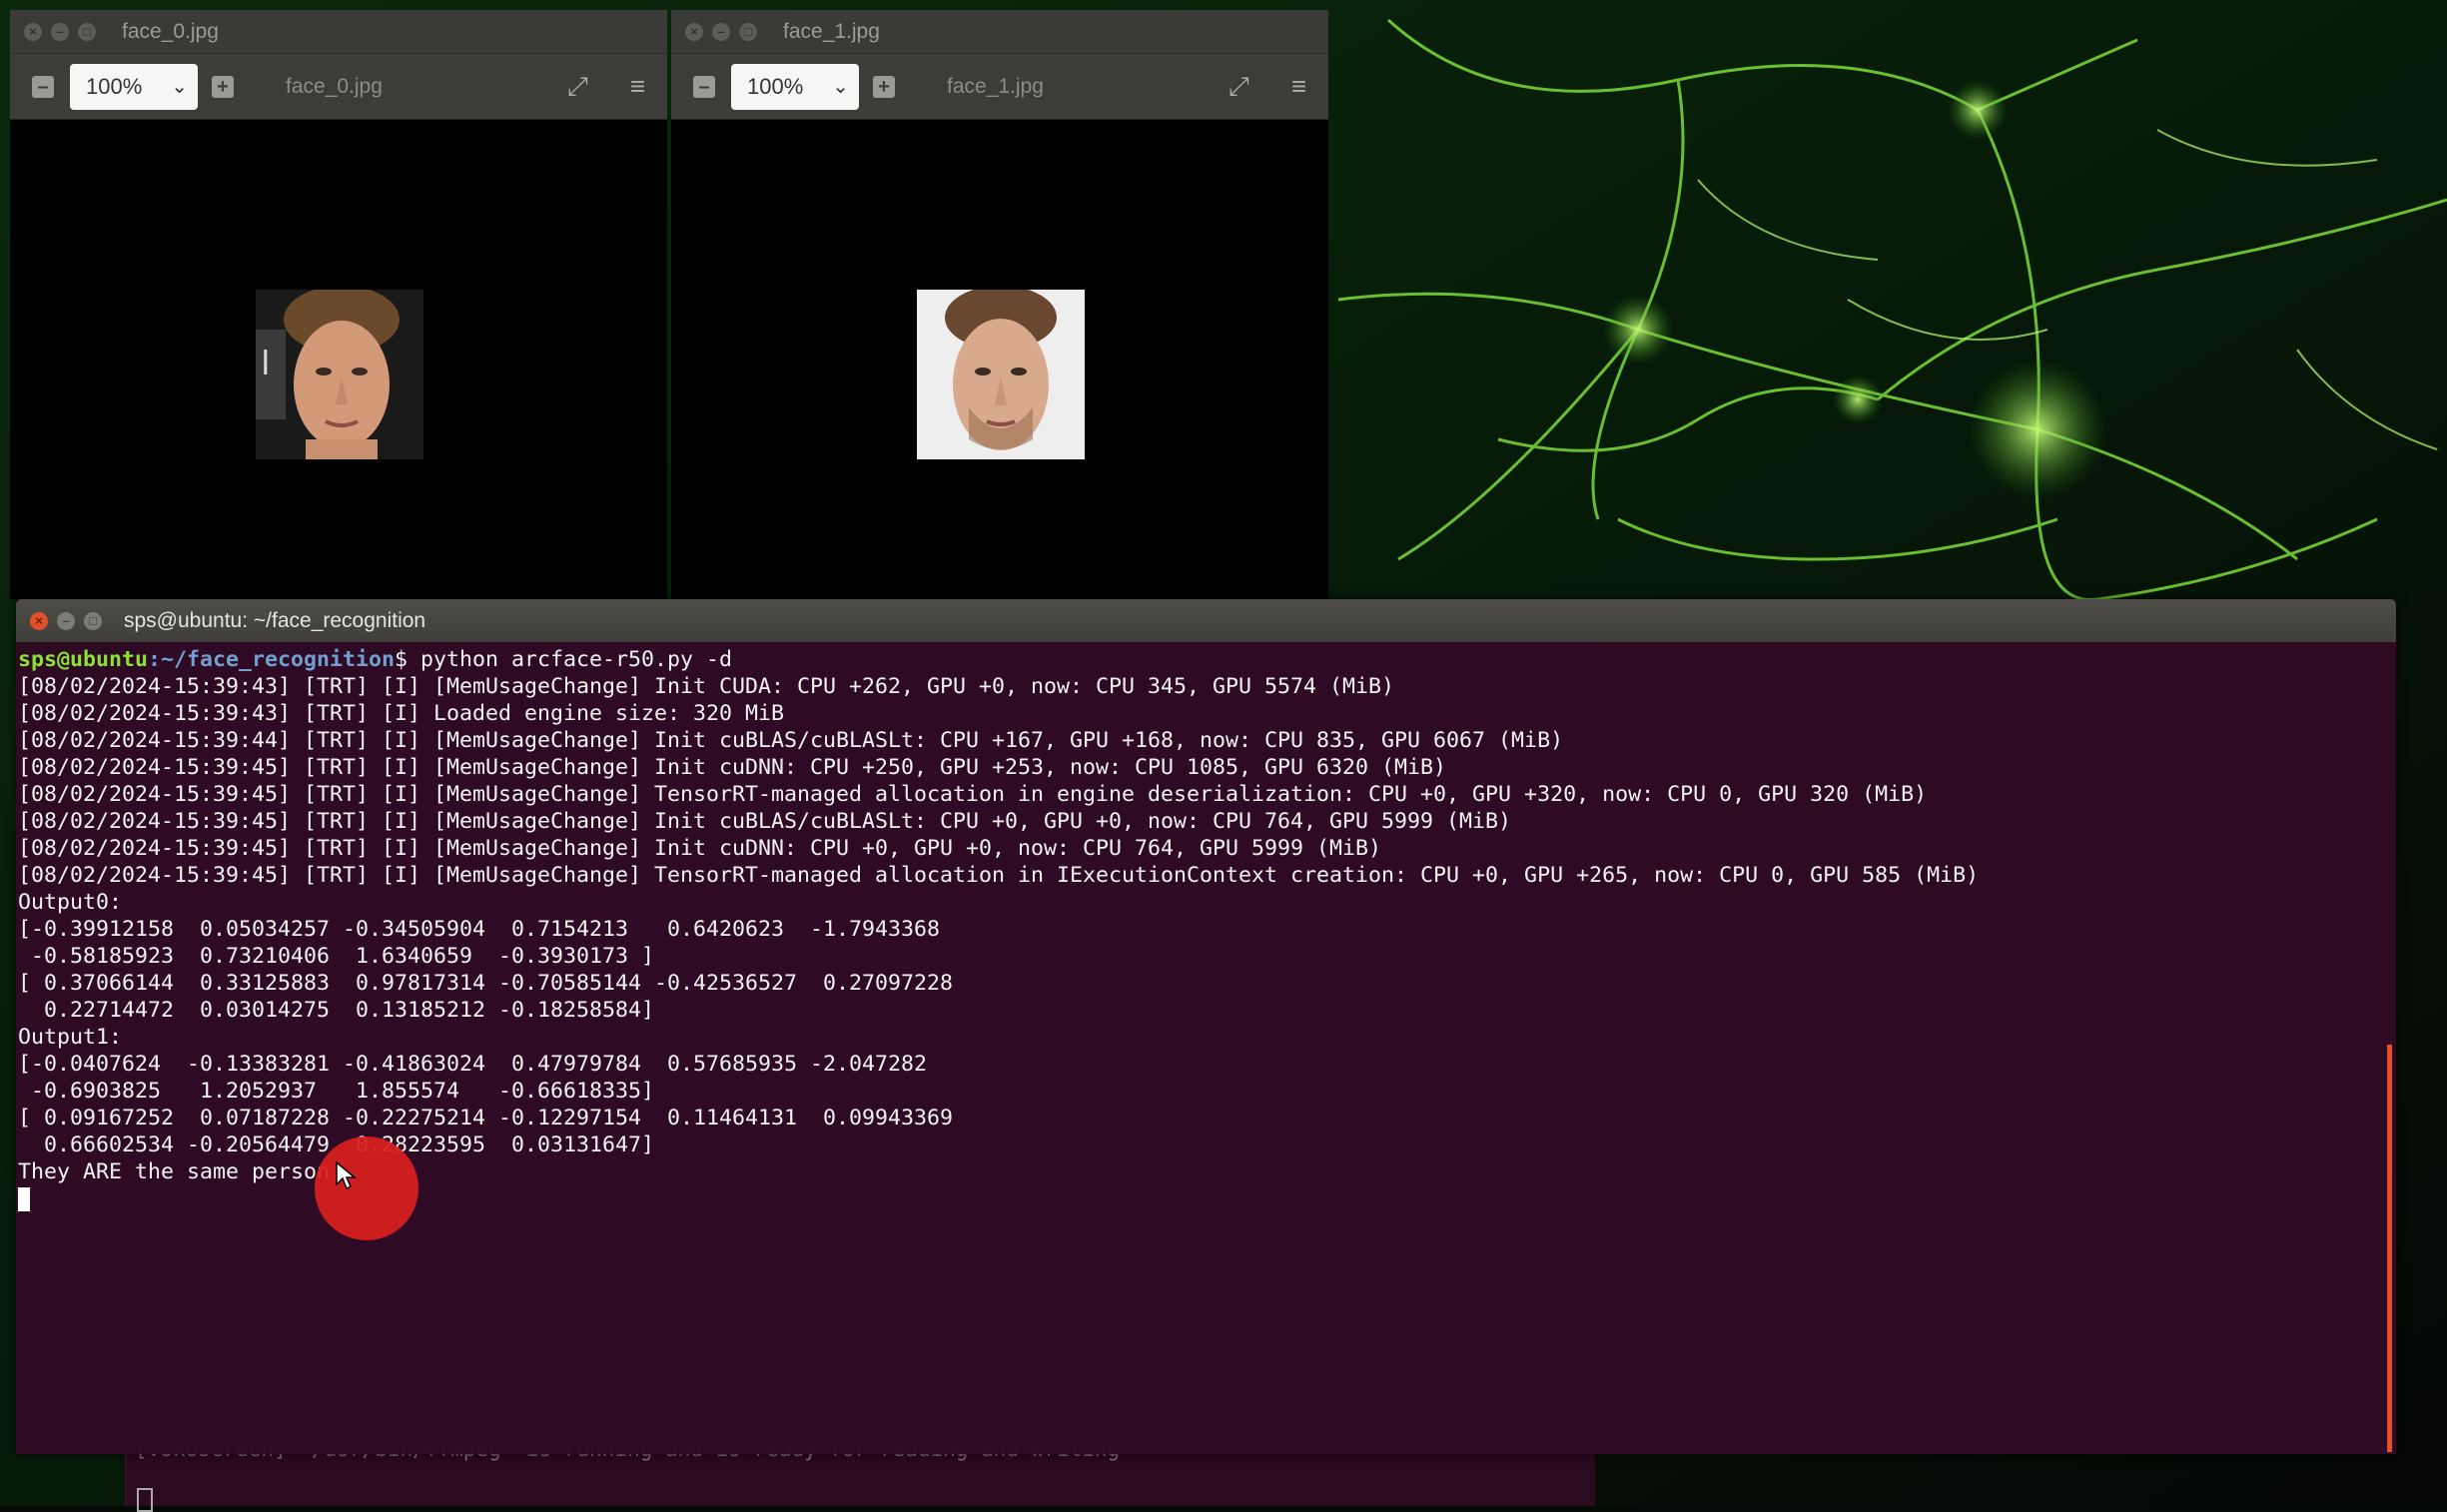 The width and height of the screenshot is (2447, 1512). I want to click on window-title: face_0.jpg, so click(170, 31).